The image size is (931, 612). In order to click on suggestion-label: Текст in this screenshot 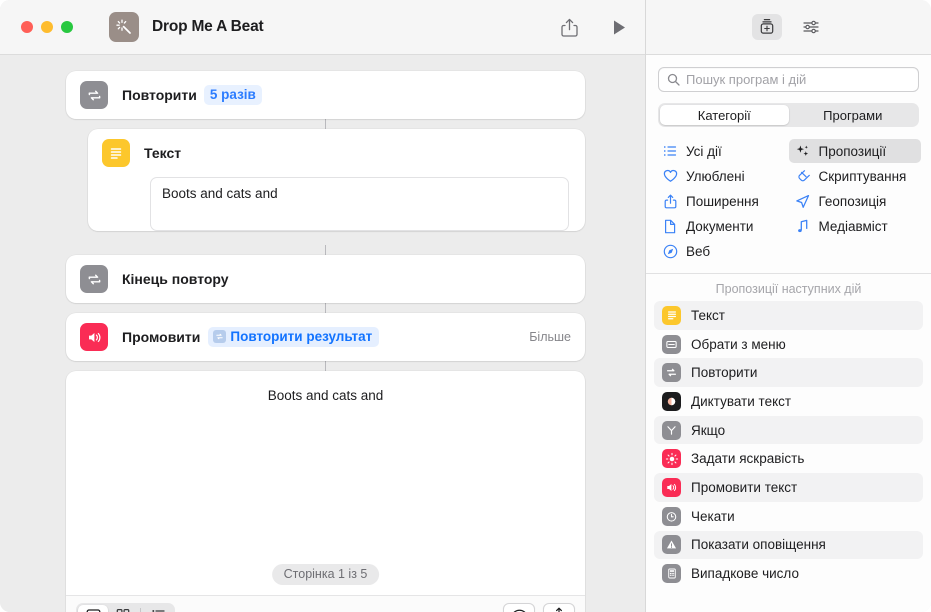, I will do `click(708, 315)`.